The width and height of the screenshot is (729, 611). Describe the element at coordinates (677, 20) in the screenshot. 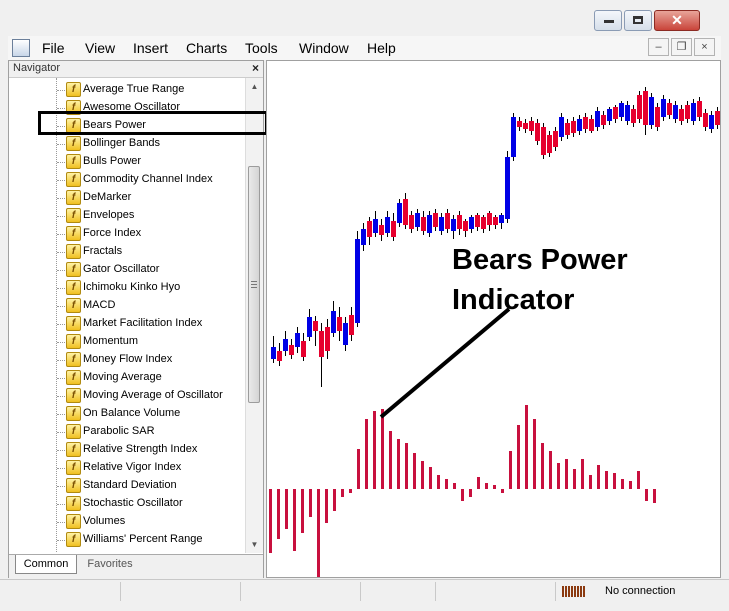

I see `close-button: ✕` at that location.